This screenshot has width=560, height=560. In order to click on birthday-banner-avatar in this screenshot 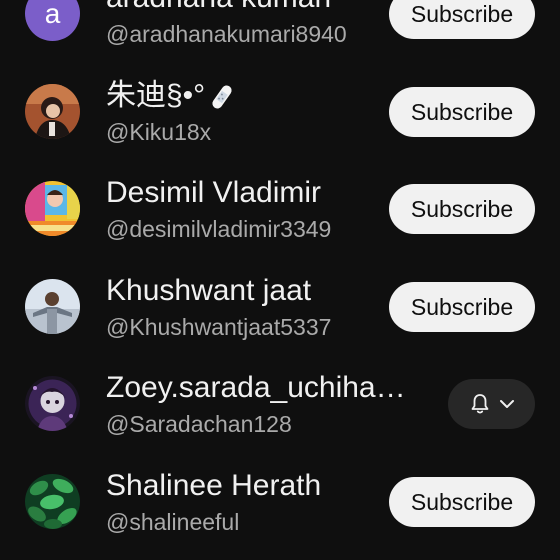, I will do `click(52, 209)`.